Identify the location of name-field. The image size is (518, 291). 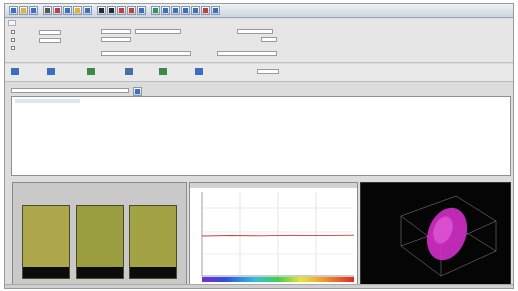
(116, 31).